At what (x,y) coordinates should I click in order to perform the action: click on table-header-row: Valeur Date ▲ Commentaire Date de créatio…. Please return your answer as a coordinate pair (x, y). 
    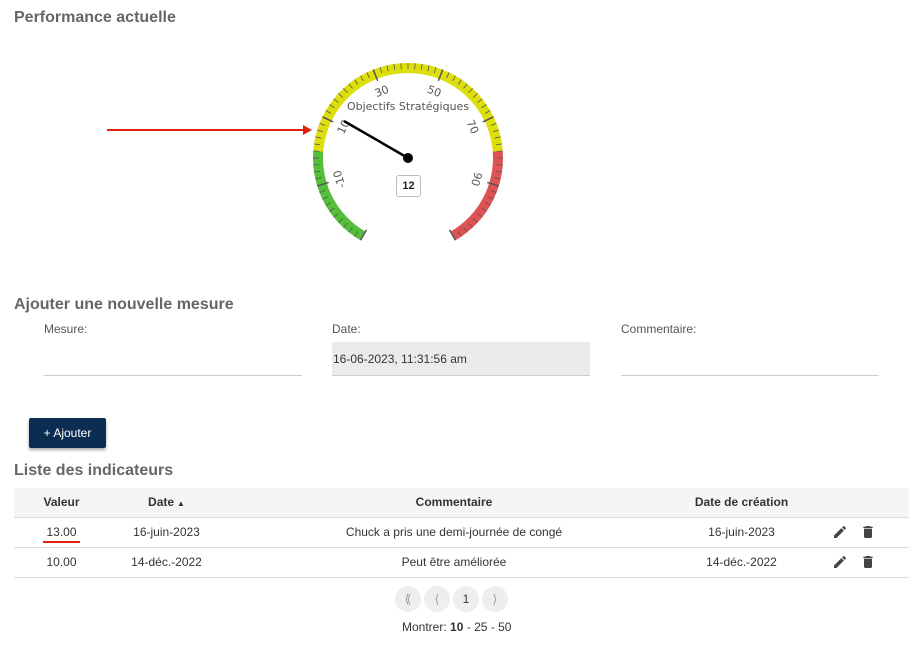
    Looking at the image, I should click on (461, 503).